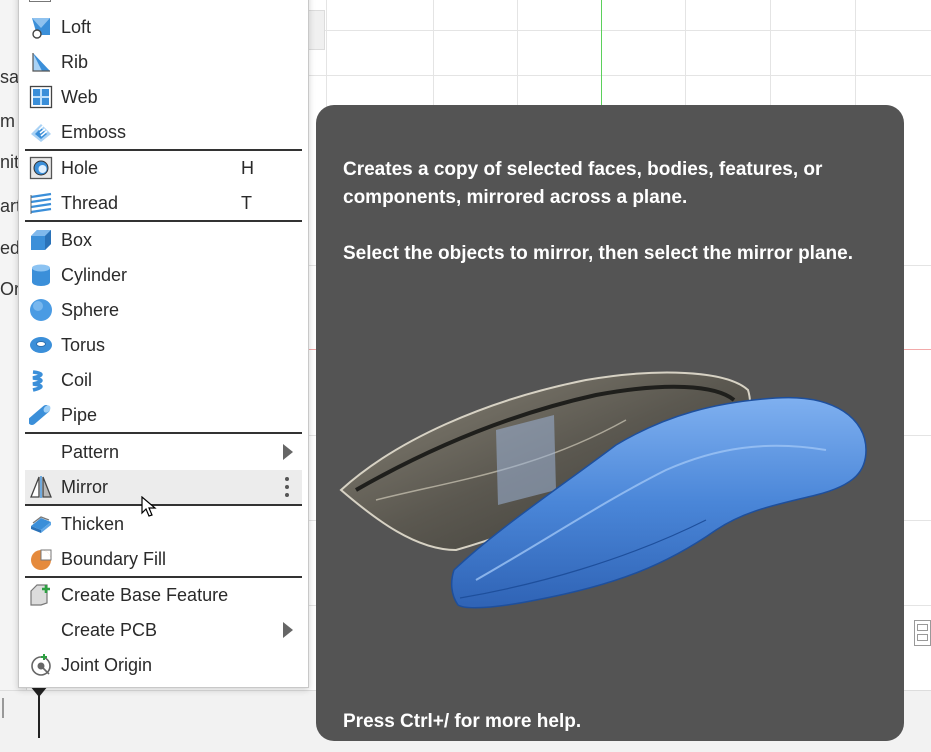 This screenshot has height=752, width=931. I want to click on menu-item-emboss: Emboss, so click(163, 132).